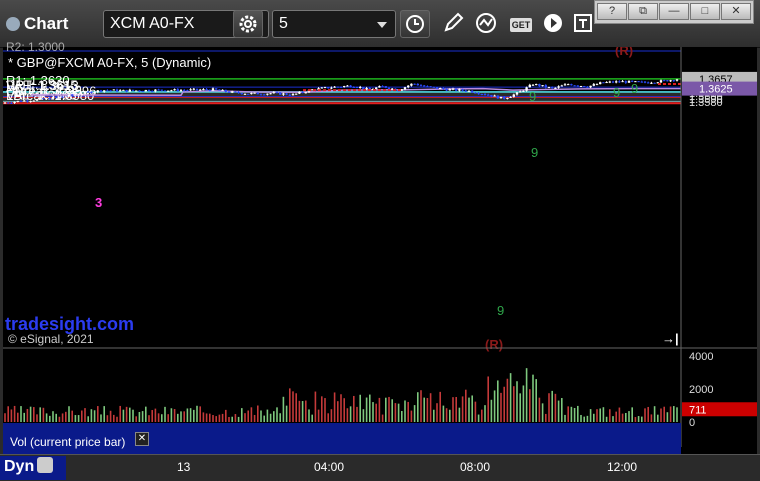 The height and width of the screenshot is (481, 760). I want to click on time-label-1200: 12:00, so click(622, 467).